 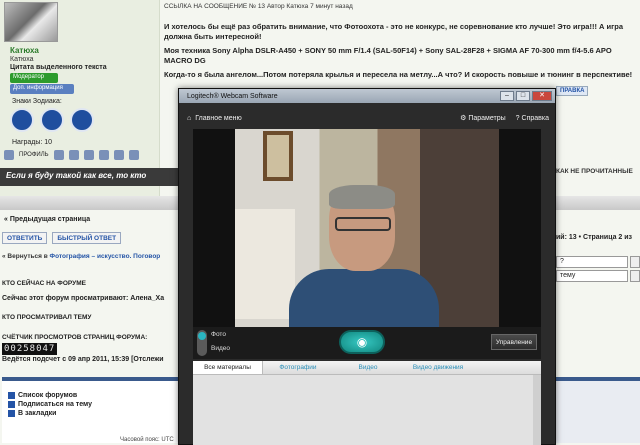 I want to click on mode-photo-label: Фото, so click(x=218, y=334).